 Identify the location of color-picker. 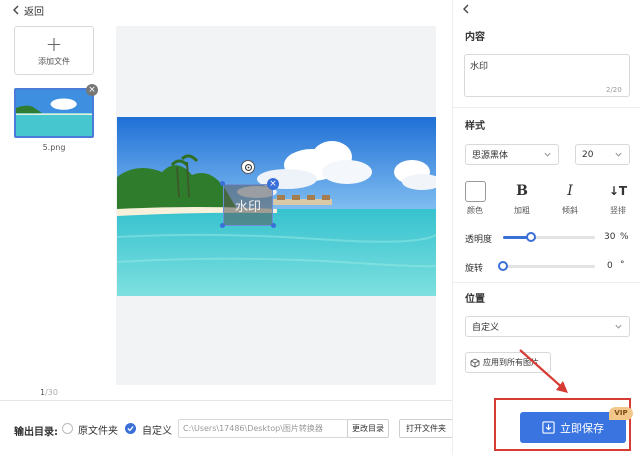
(475, 191).